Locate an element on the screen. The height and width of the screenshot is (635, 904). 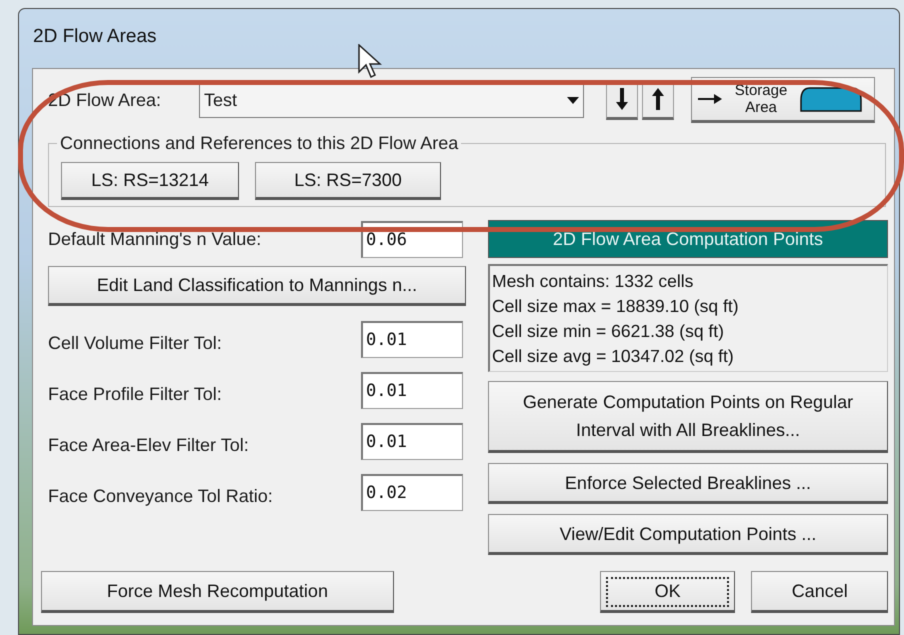
mouse-cursor-icon is located at coordinates (371, 62).